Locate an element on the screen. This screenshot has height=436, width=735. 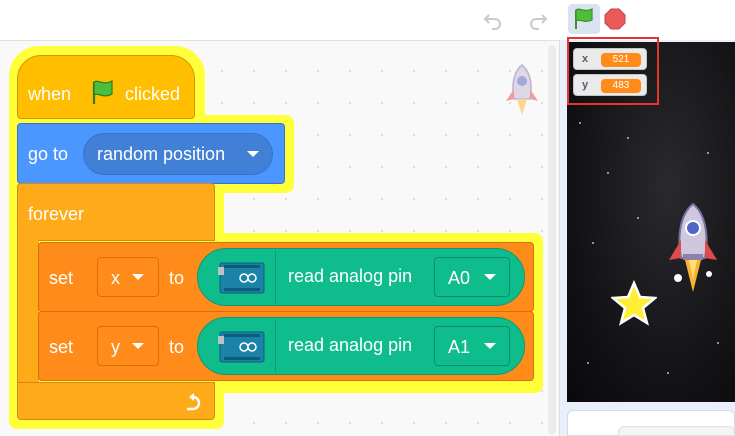
rocket-sprite is located at coordinates (693, 248).